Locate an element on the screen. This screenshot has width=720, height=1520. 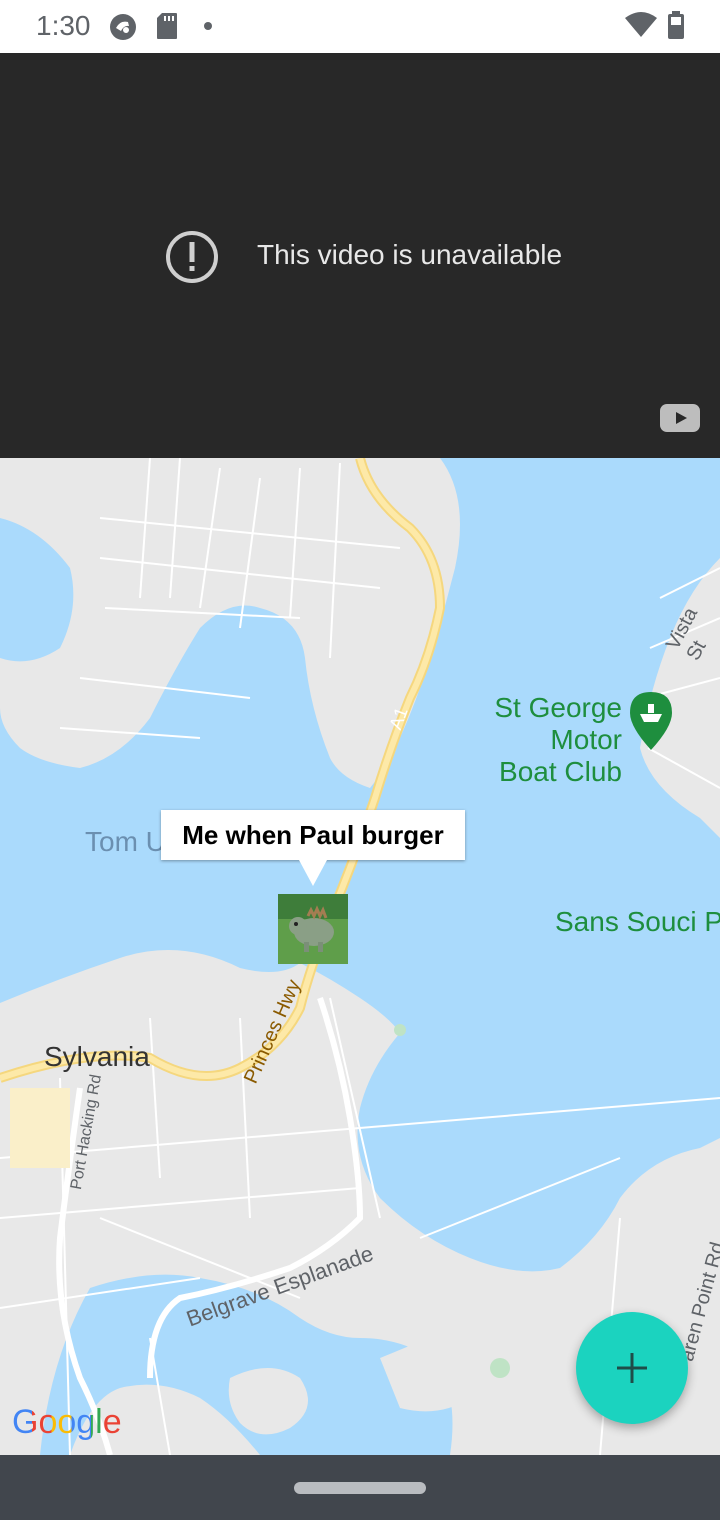
add-button is located at coordinates (632, 1368).